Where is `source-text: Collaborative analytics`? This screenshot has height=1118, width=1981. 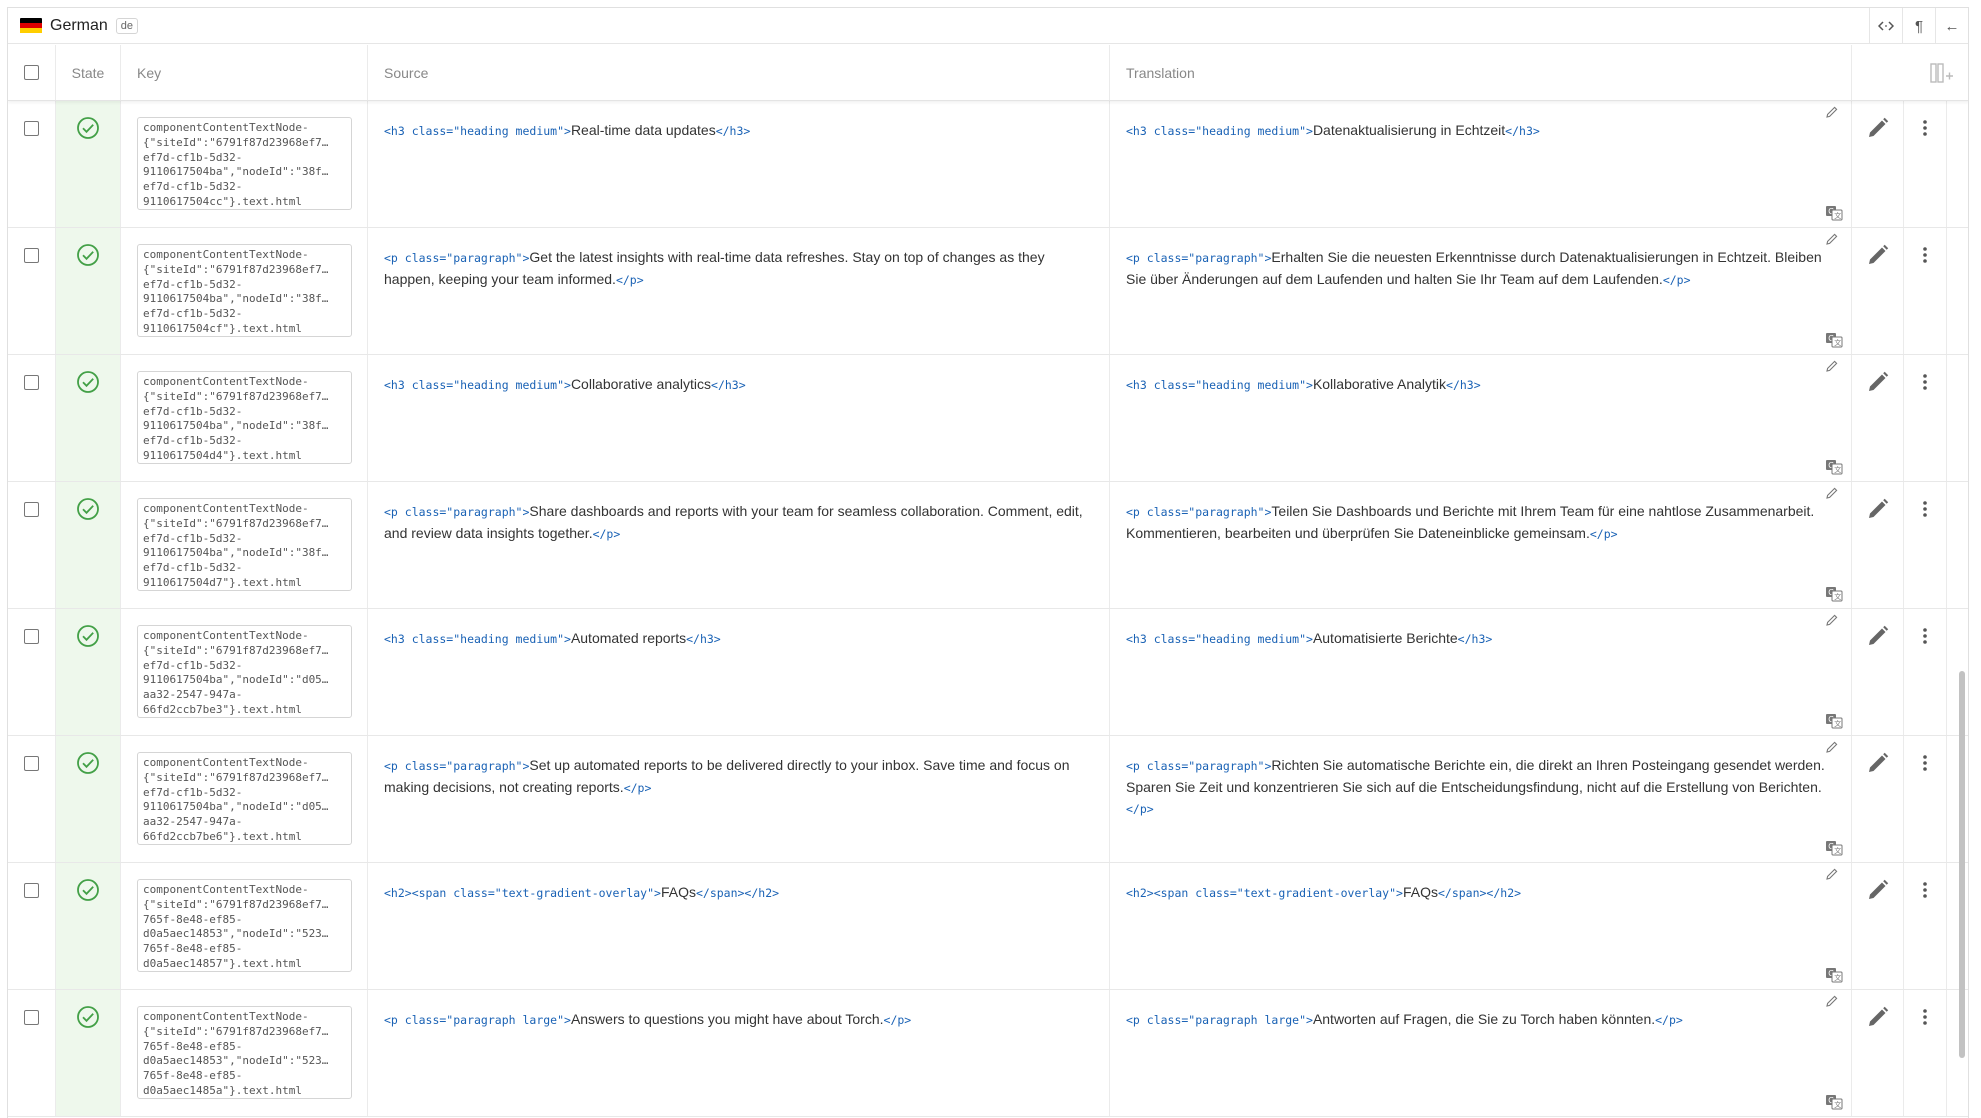 source-text: Collaborative analytics is located at coordinates (641, 384).